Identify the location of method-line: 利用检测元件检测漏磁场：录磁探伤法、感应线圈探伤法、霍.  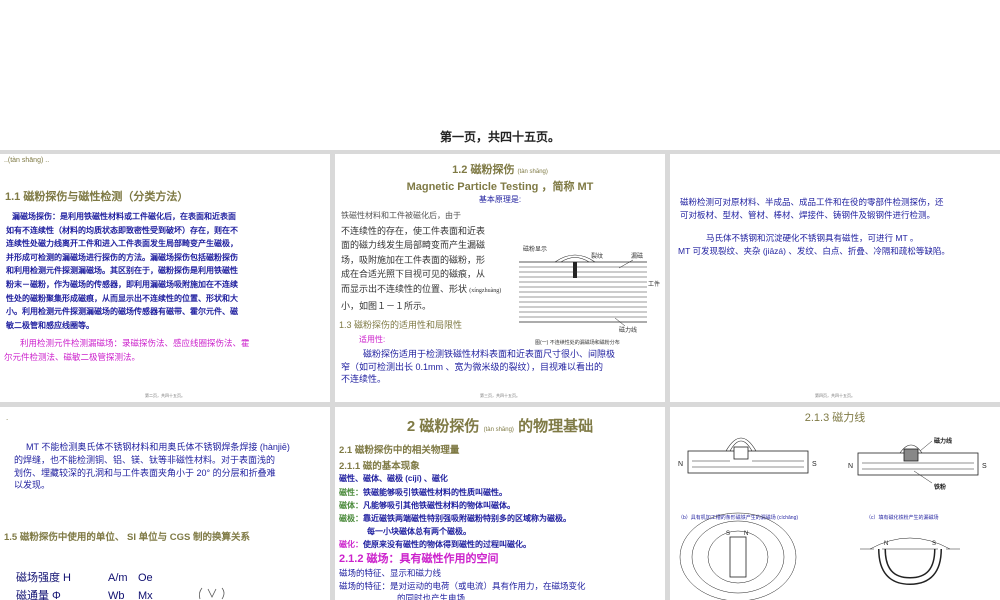
(135, 343).